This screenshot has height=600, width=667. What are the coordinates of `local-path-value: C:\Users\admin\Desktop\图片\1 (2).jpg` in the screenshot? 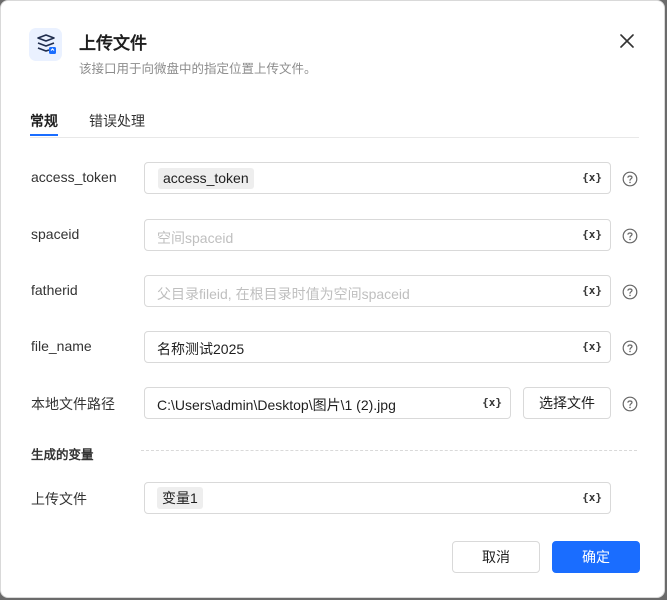 It's located at (276, 405).